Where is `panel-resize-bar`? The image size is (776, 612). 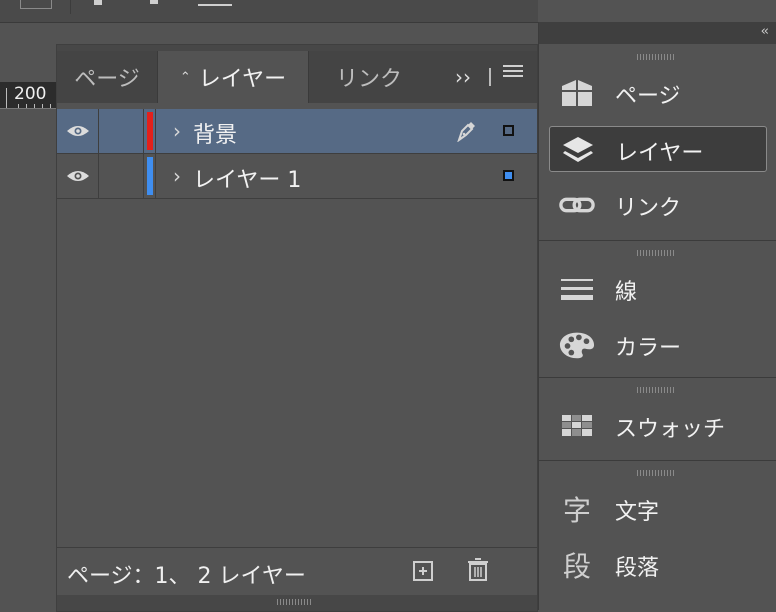
panel-resize-bar is located at coordinates (297, 603).